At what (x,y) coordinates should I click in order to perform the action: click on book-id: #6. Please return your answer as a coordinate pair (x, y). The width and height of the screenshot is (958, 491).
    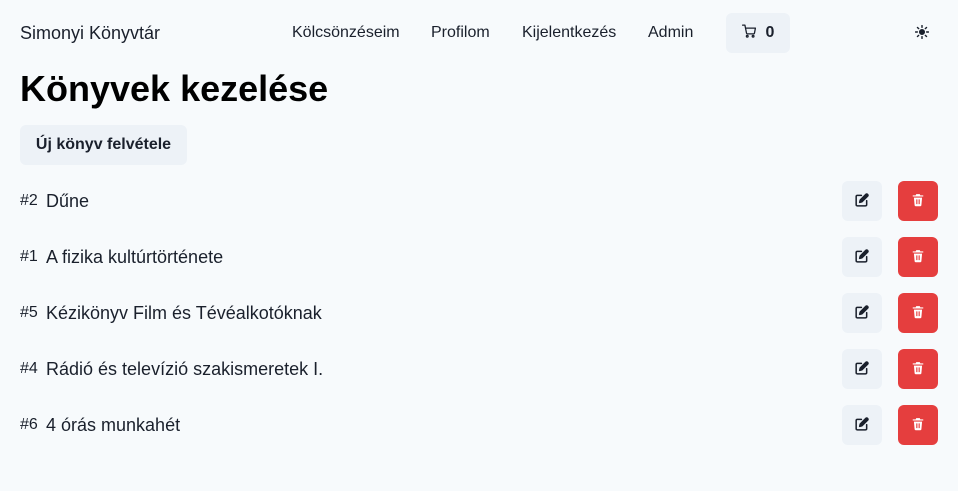
    Looking at the image, I should click on (29, 424).